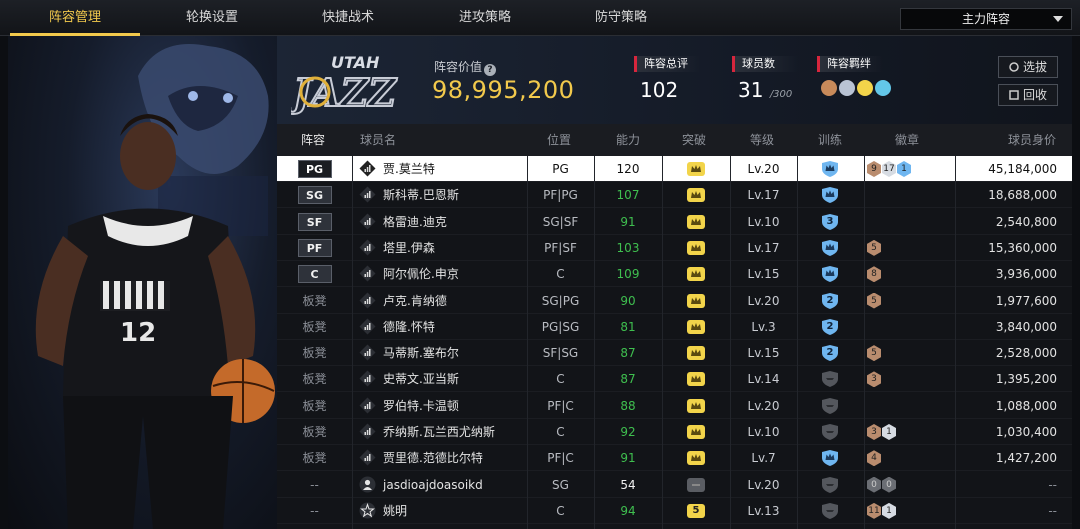  What do you see at coordinates (763, 326) in the screenshot?
I see `player-level: Lv.3` at bounding box center [763, 326].